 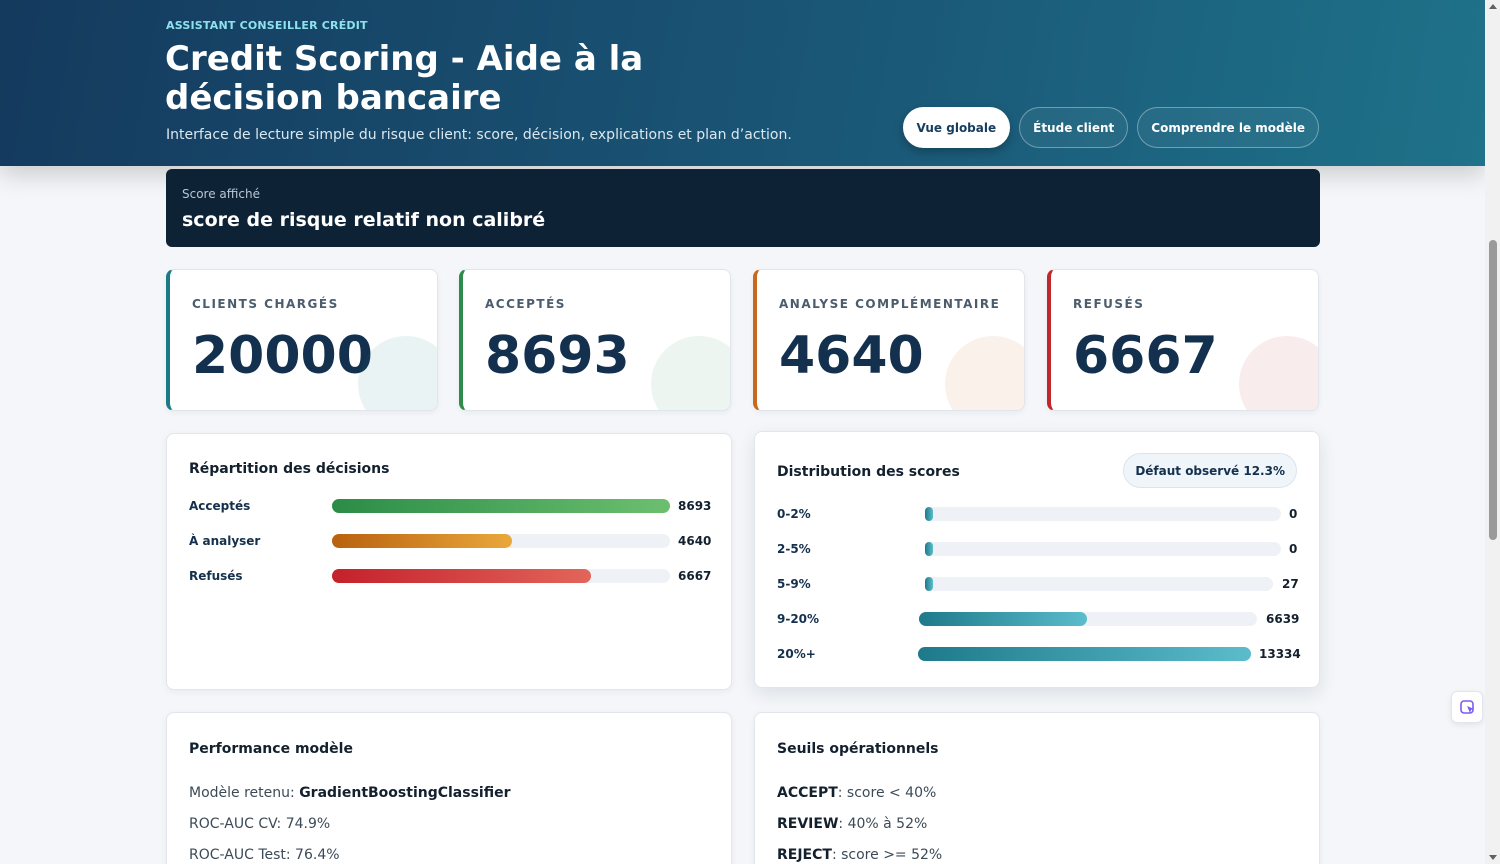 I want to click on score-row-label: 2-5%, so click(x=794, y=549).